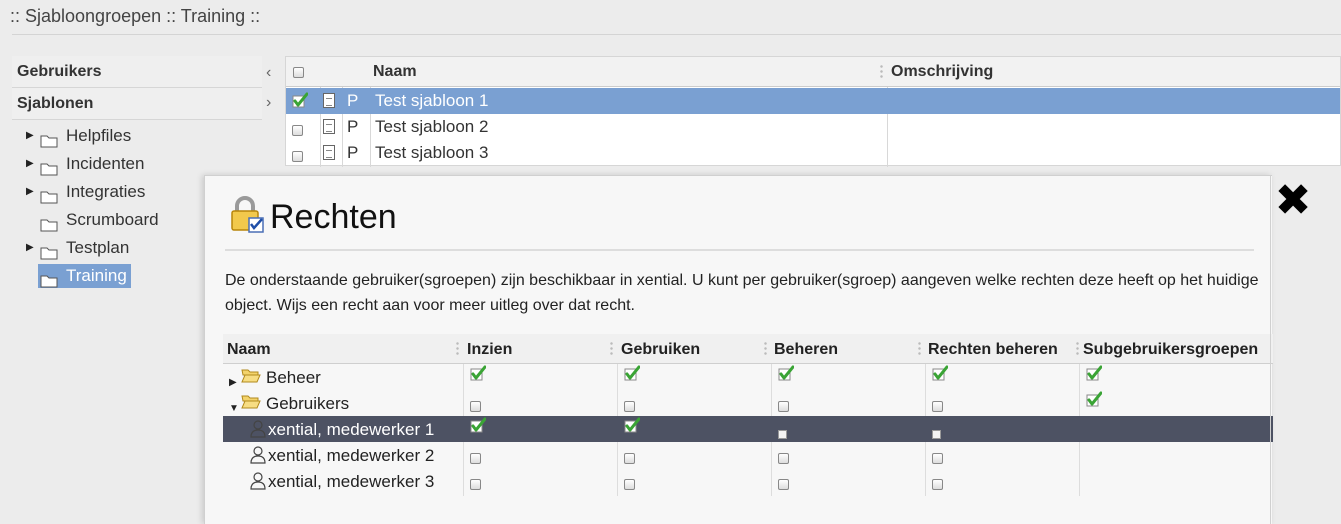 This screenshot has width=1341, height=524. I want to click on column-header-naam: Naam, so click(249, 350).